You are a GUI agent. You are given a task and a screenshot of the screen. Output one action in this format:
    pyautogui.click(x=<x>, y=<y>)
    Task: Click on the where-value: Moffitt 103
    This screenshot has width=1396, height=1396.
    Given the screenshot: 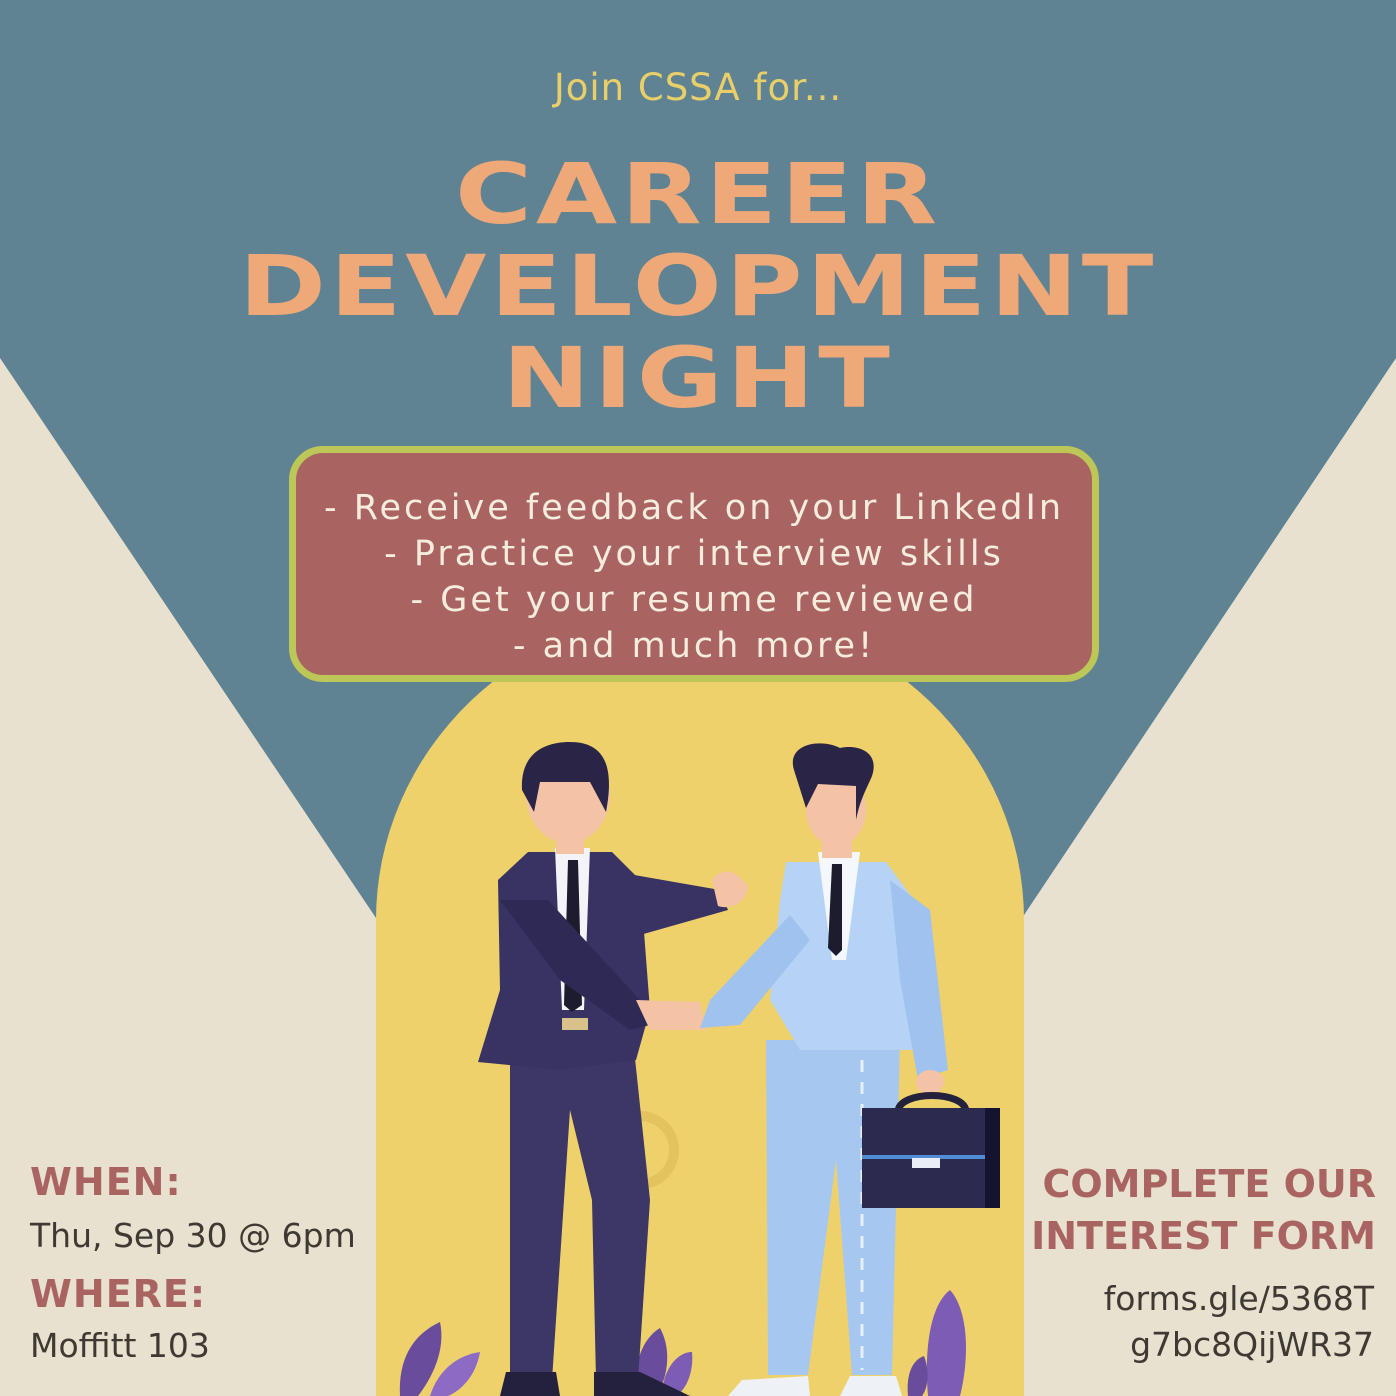 What is the action you would take?
    pyautogui.click(x=120, y=1345)
    